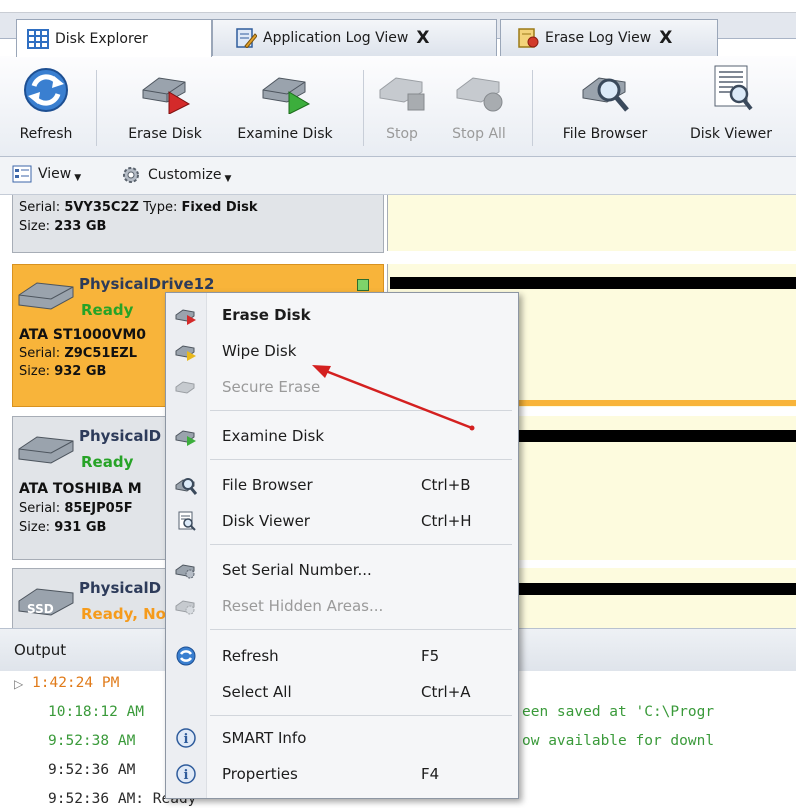 The height and width of the screenshot is (808, 796). Describe the element at coordinates (591, 223) in the screenshot. I see `disk-partition-bar` at that location.